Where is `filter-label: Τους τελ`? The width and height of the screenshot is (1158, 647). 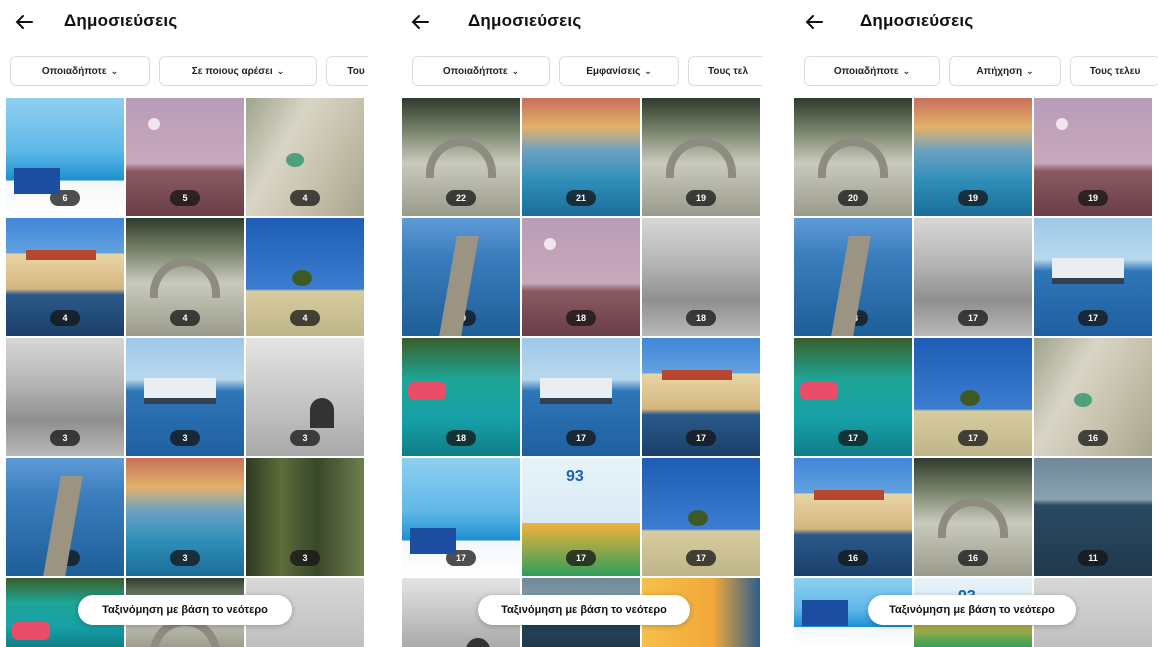 filter-label: Τους τελ is located at coordinates (728, 71).